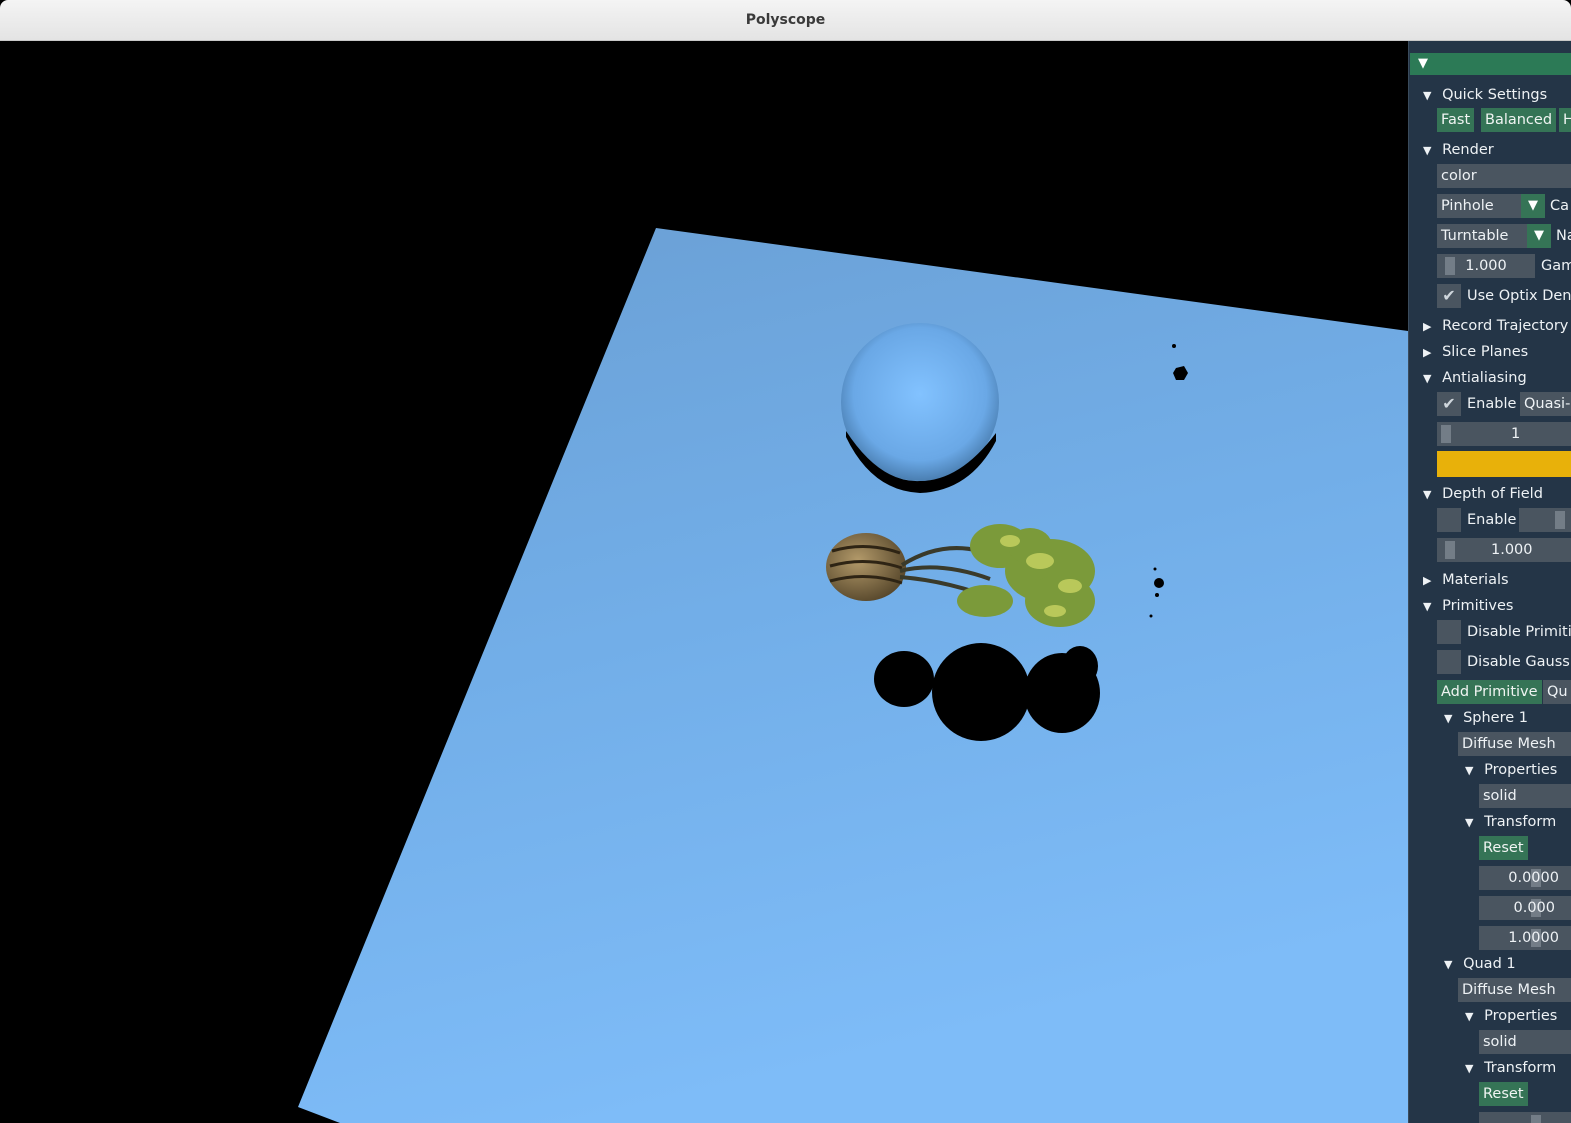 The width and height of the screenshot is (1571, 1123). Describe the element at coordinates (1545, 520) in the screenshot. I see `dof-param-slider` at that location.